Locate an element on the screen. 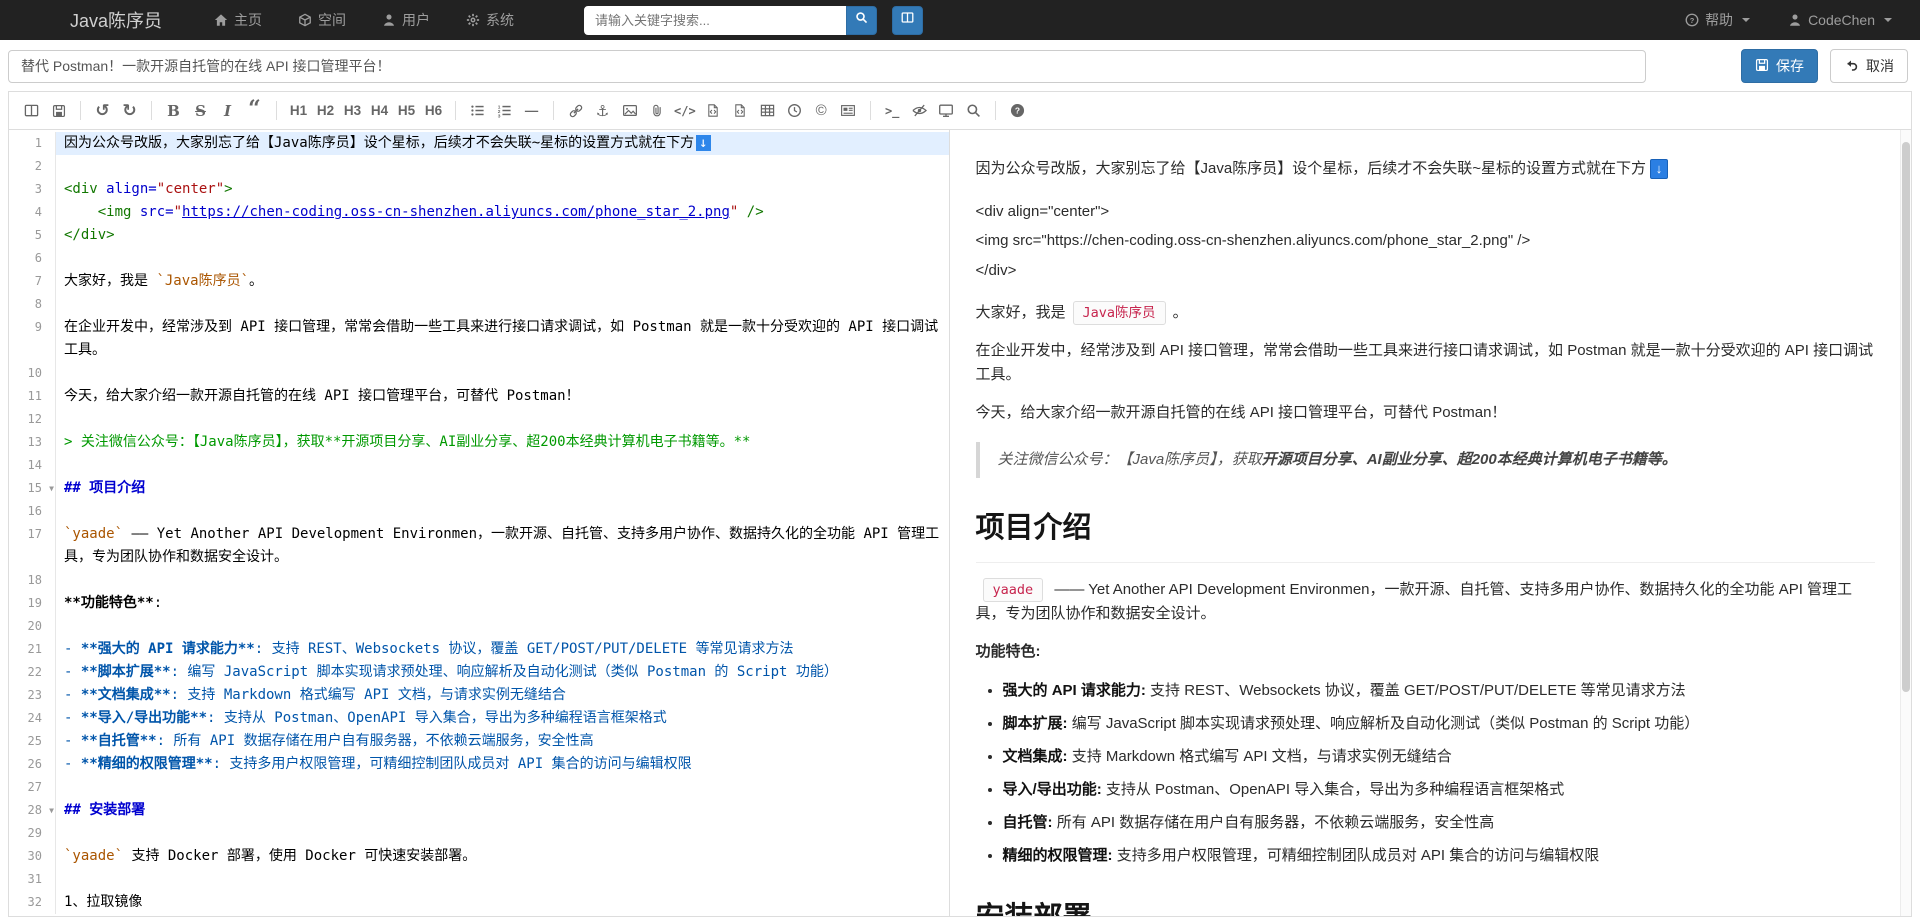 The image size is (1920, 919). cube-icon is located at coordinates (305, 20).